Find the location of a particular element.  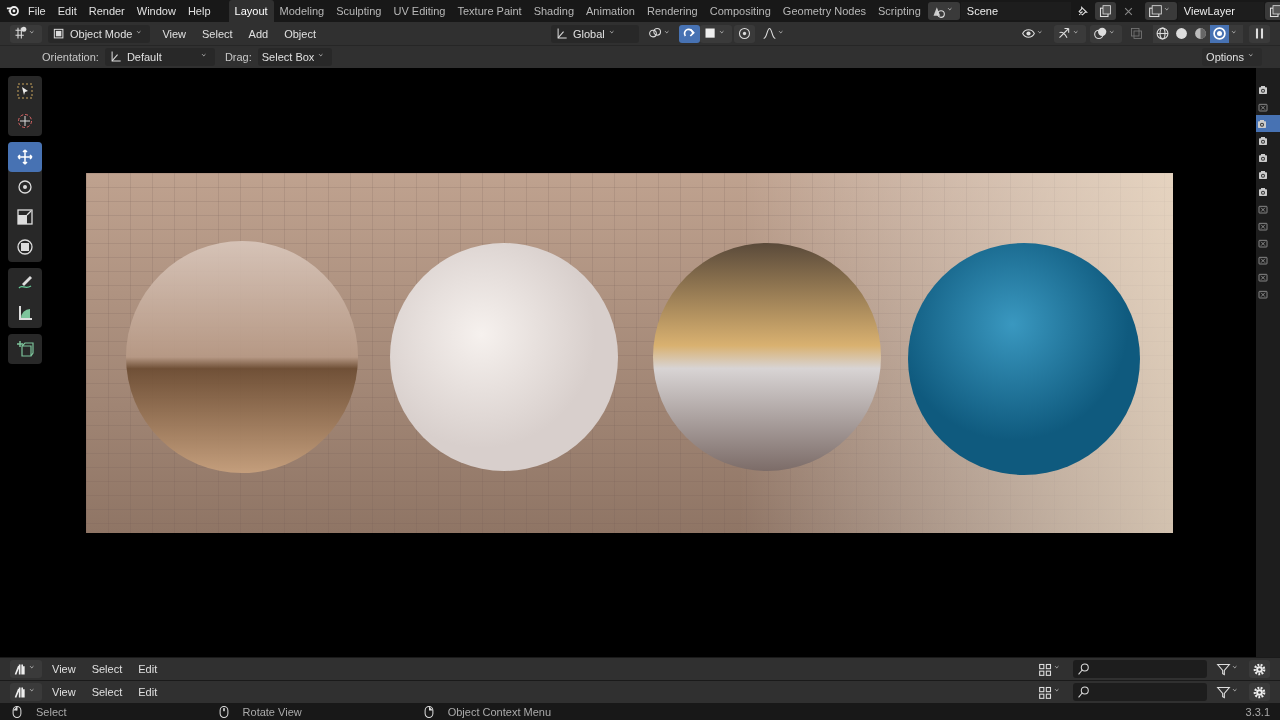

snap-target-button is located at coordinates (716, 33).